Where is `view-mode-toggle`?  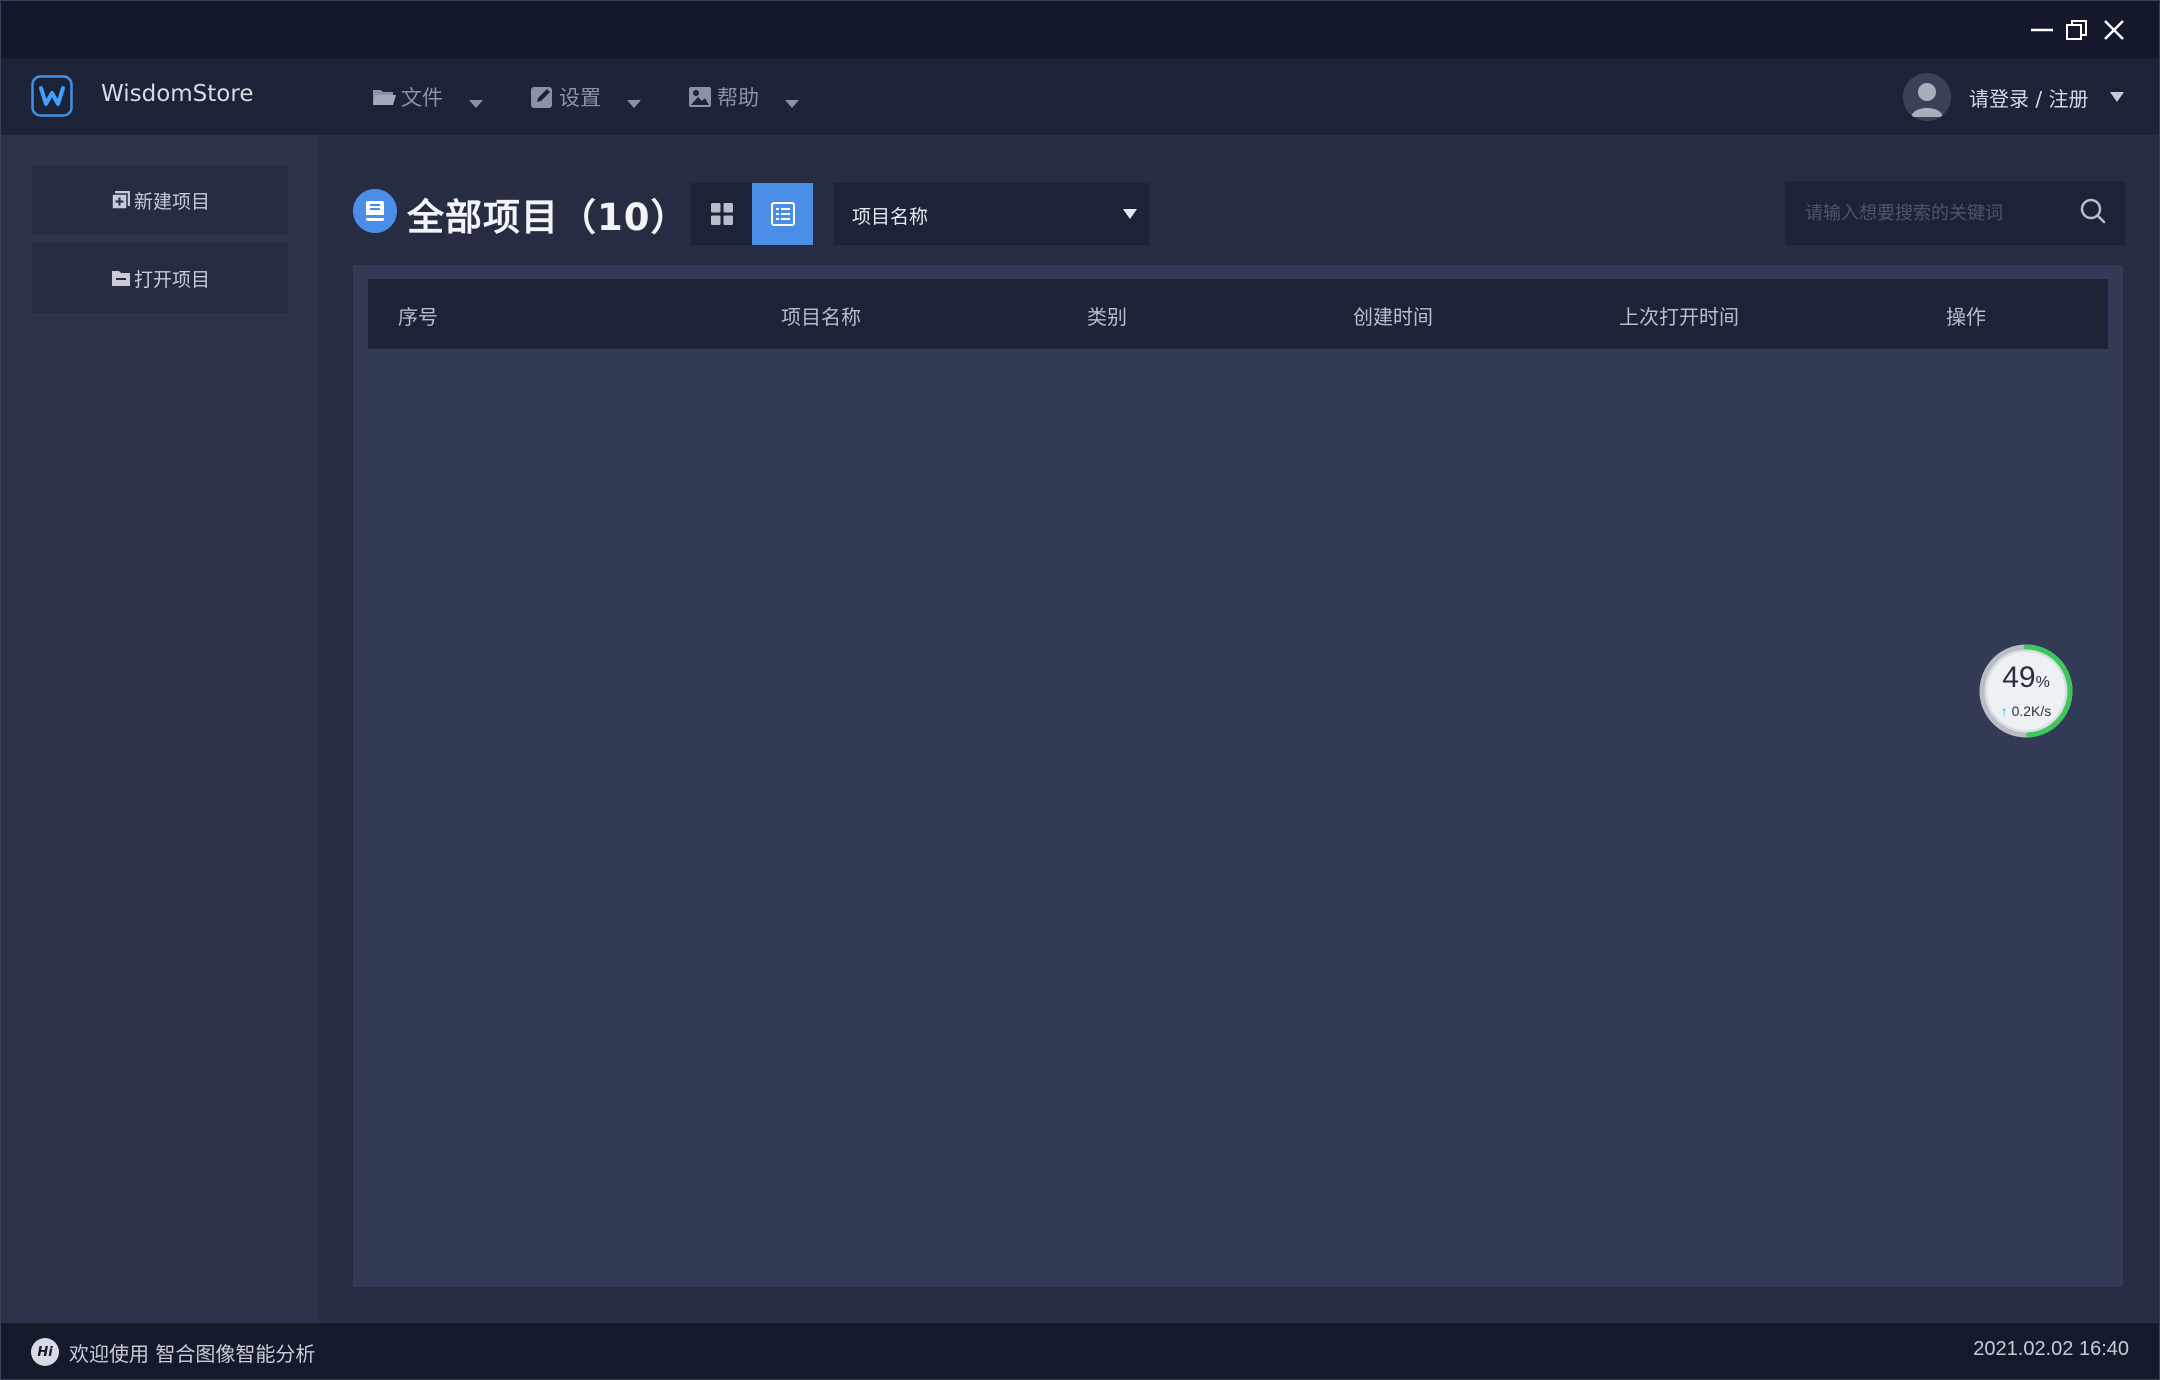
view-mode-toggle is located at coordinates (752, 214).